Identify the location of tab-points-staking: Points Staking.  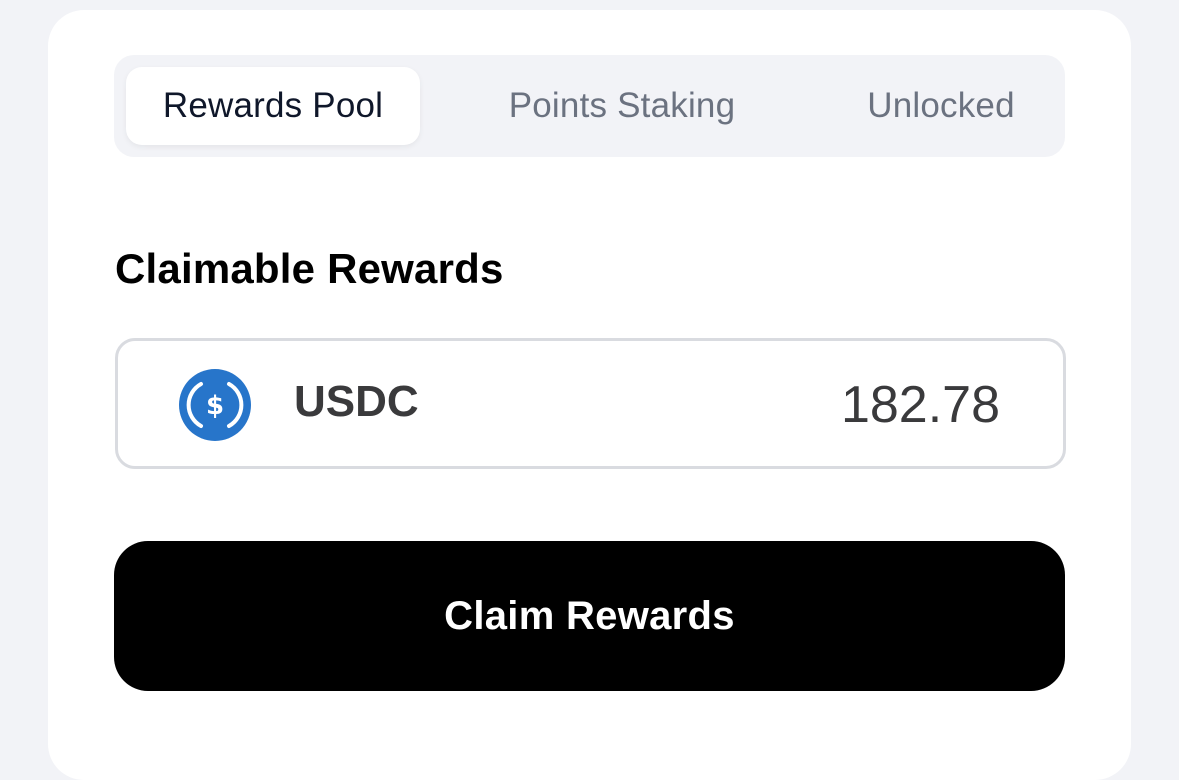
(622, 106).